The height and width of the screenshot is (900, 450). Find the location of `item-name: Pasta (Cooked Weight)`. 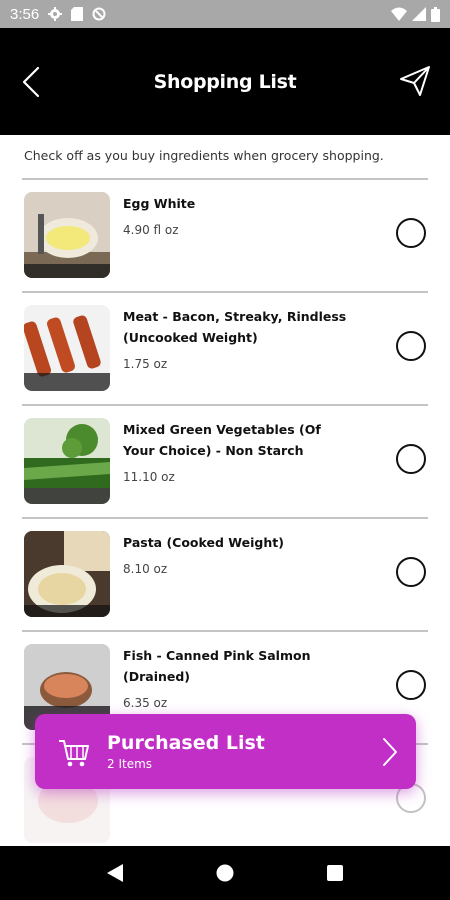

item-name: Pasta (Cooked Weight) is located at coordinates (203, 542).